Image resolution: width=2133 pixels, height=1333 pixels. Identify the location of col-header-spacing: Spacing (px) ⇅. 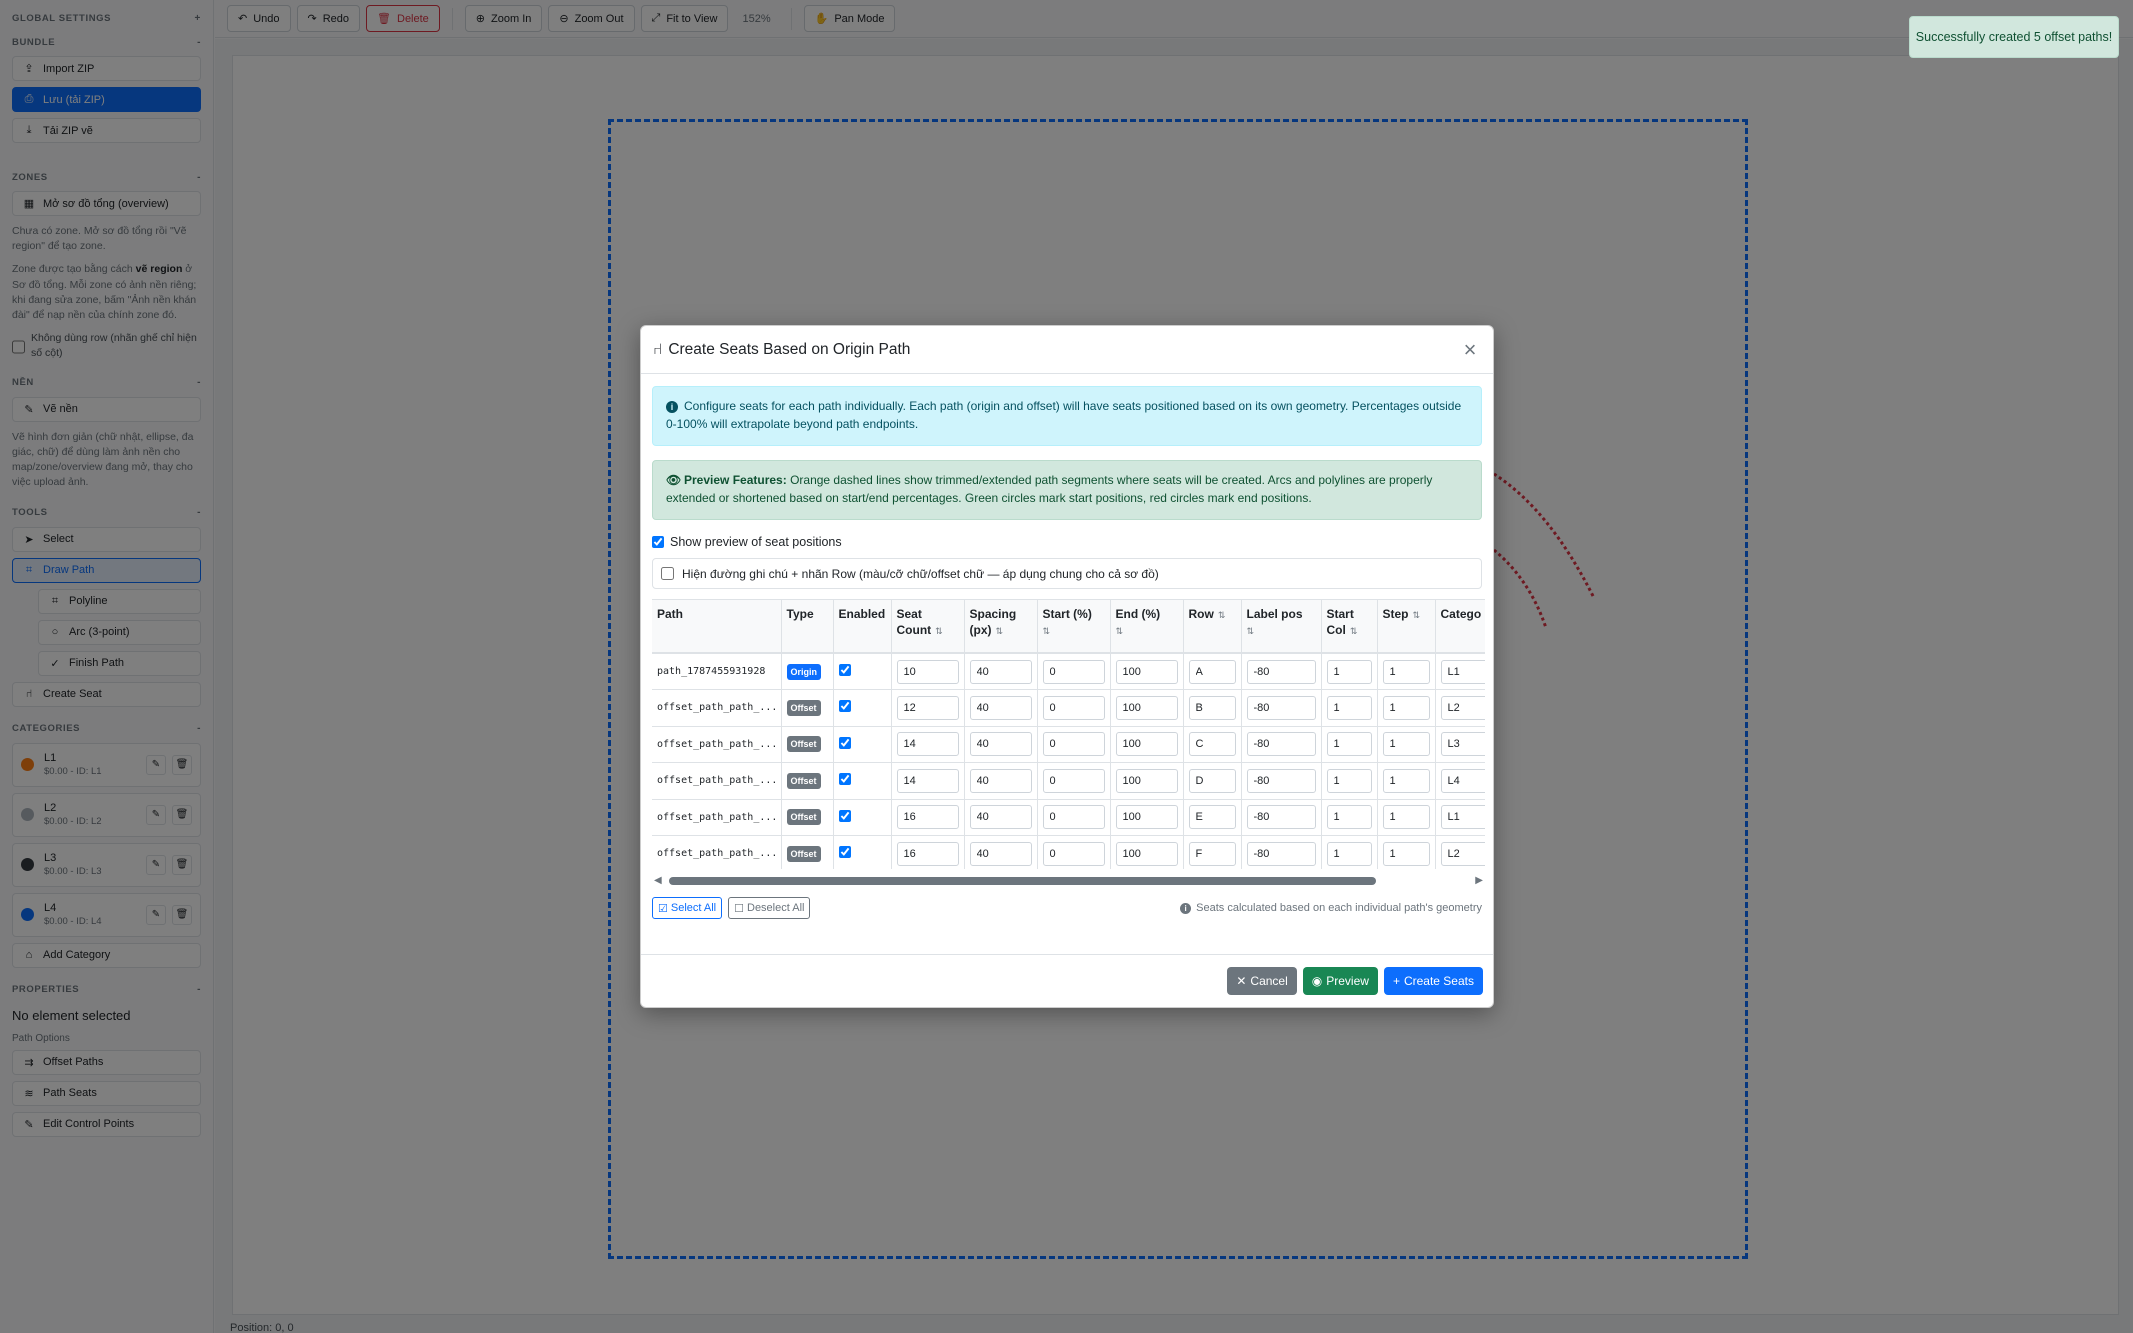
(1001, 627).